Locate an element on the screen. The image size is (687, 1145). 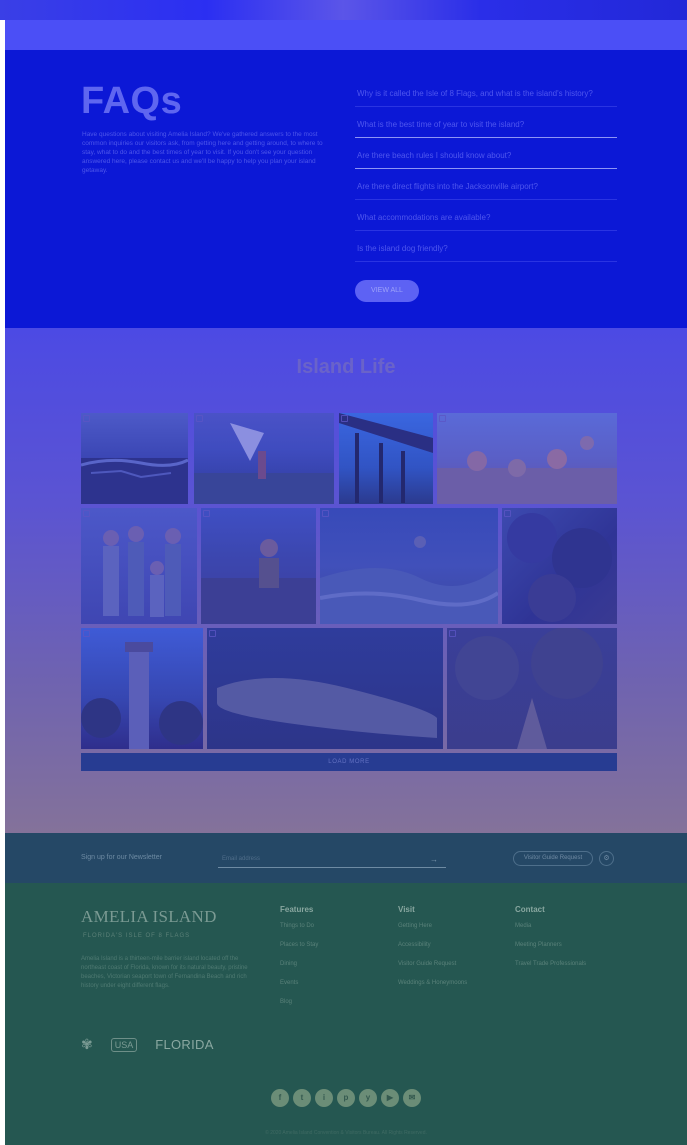
gallery-photo-forest is located at coordinates (559, 566).